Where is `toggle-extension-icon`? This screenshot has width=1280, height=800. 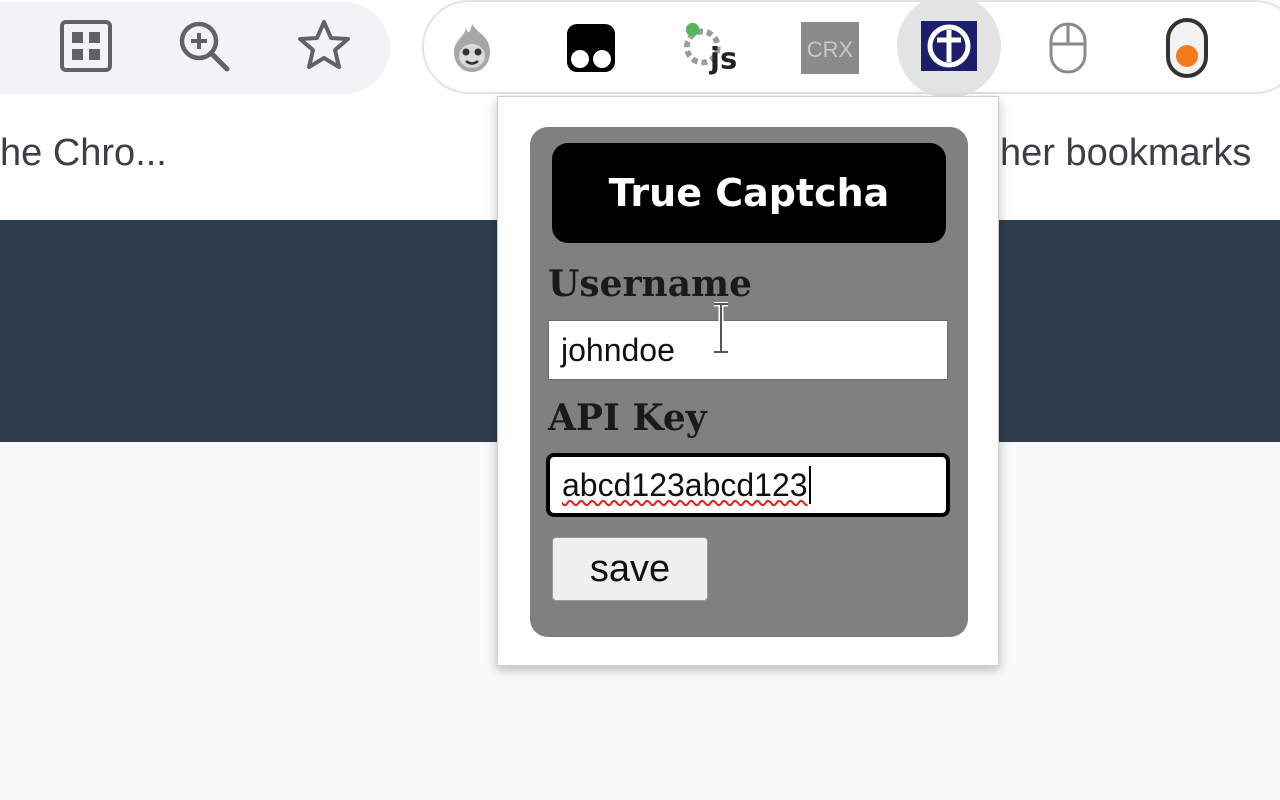 toggle-extension-icon is located at coordinates (1187, 48).